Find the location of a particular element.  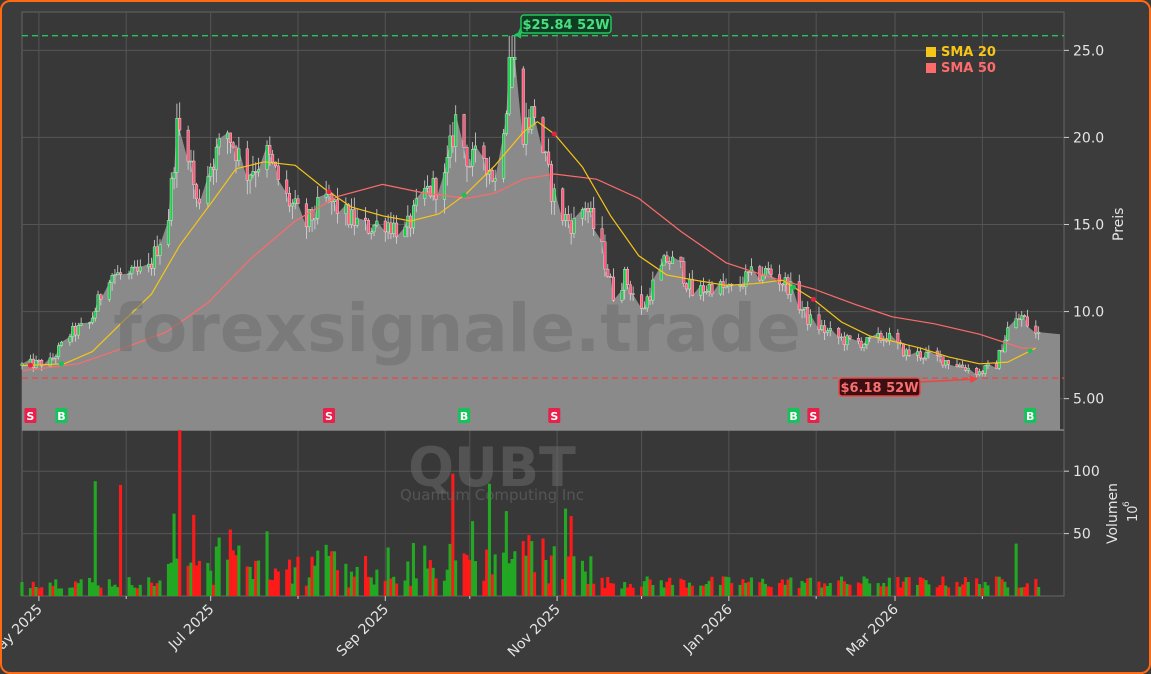

price-tick-label: 5.00 is located at coordinates (1088, 400).